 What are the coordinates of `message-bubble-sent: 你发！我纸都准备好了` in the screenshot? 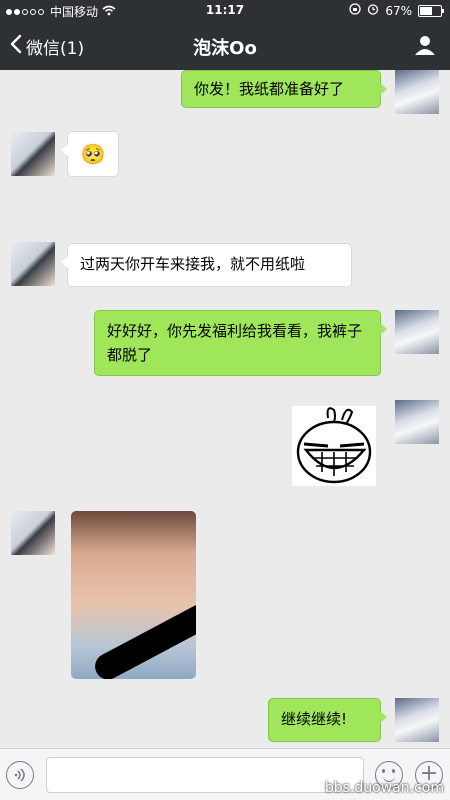 It's located at (284, 89).